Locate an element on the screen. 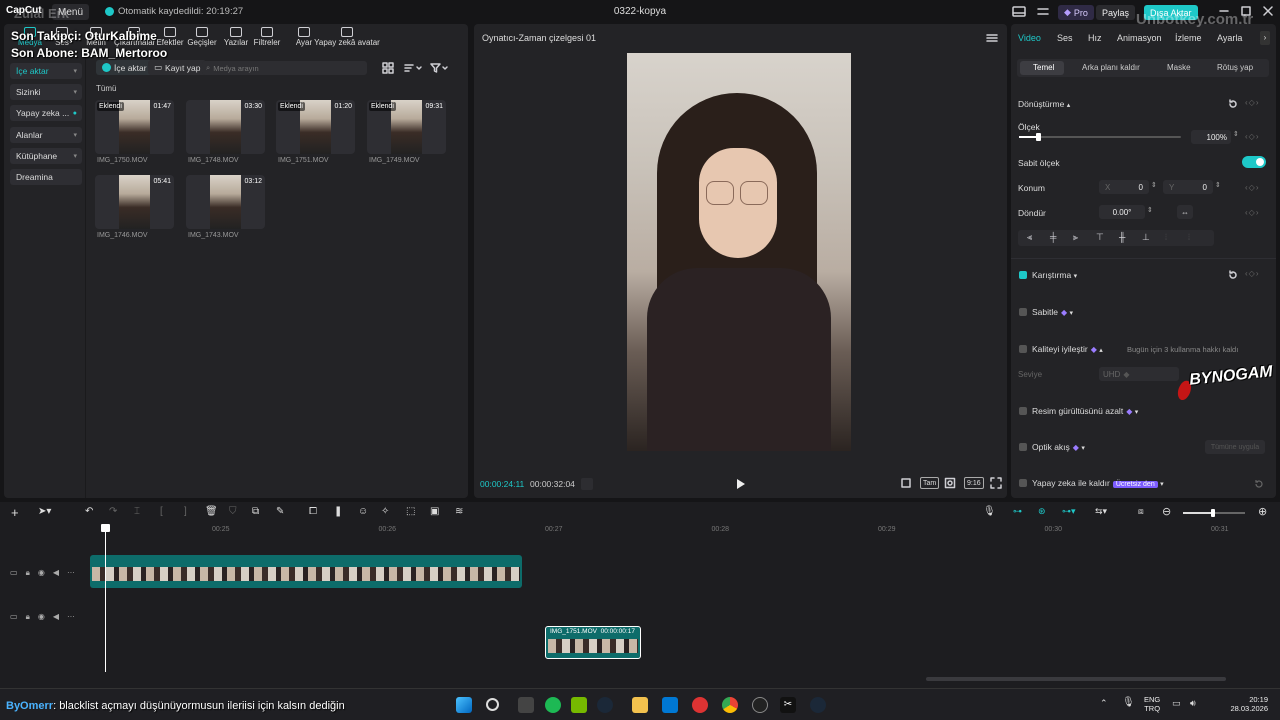 The image size is (1280, 720). shield-icon: ⛉ is located at coordinates (233, 511).